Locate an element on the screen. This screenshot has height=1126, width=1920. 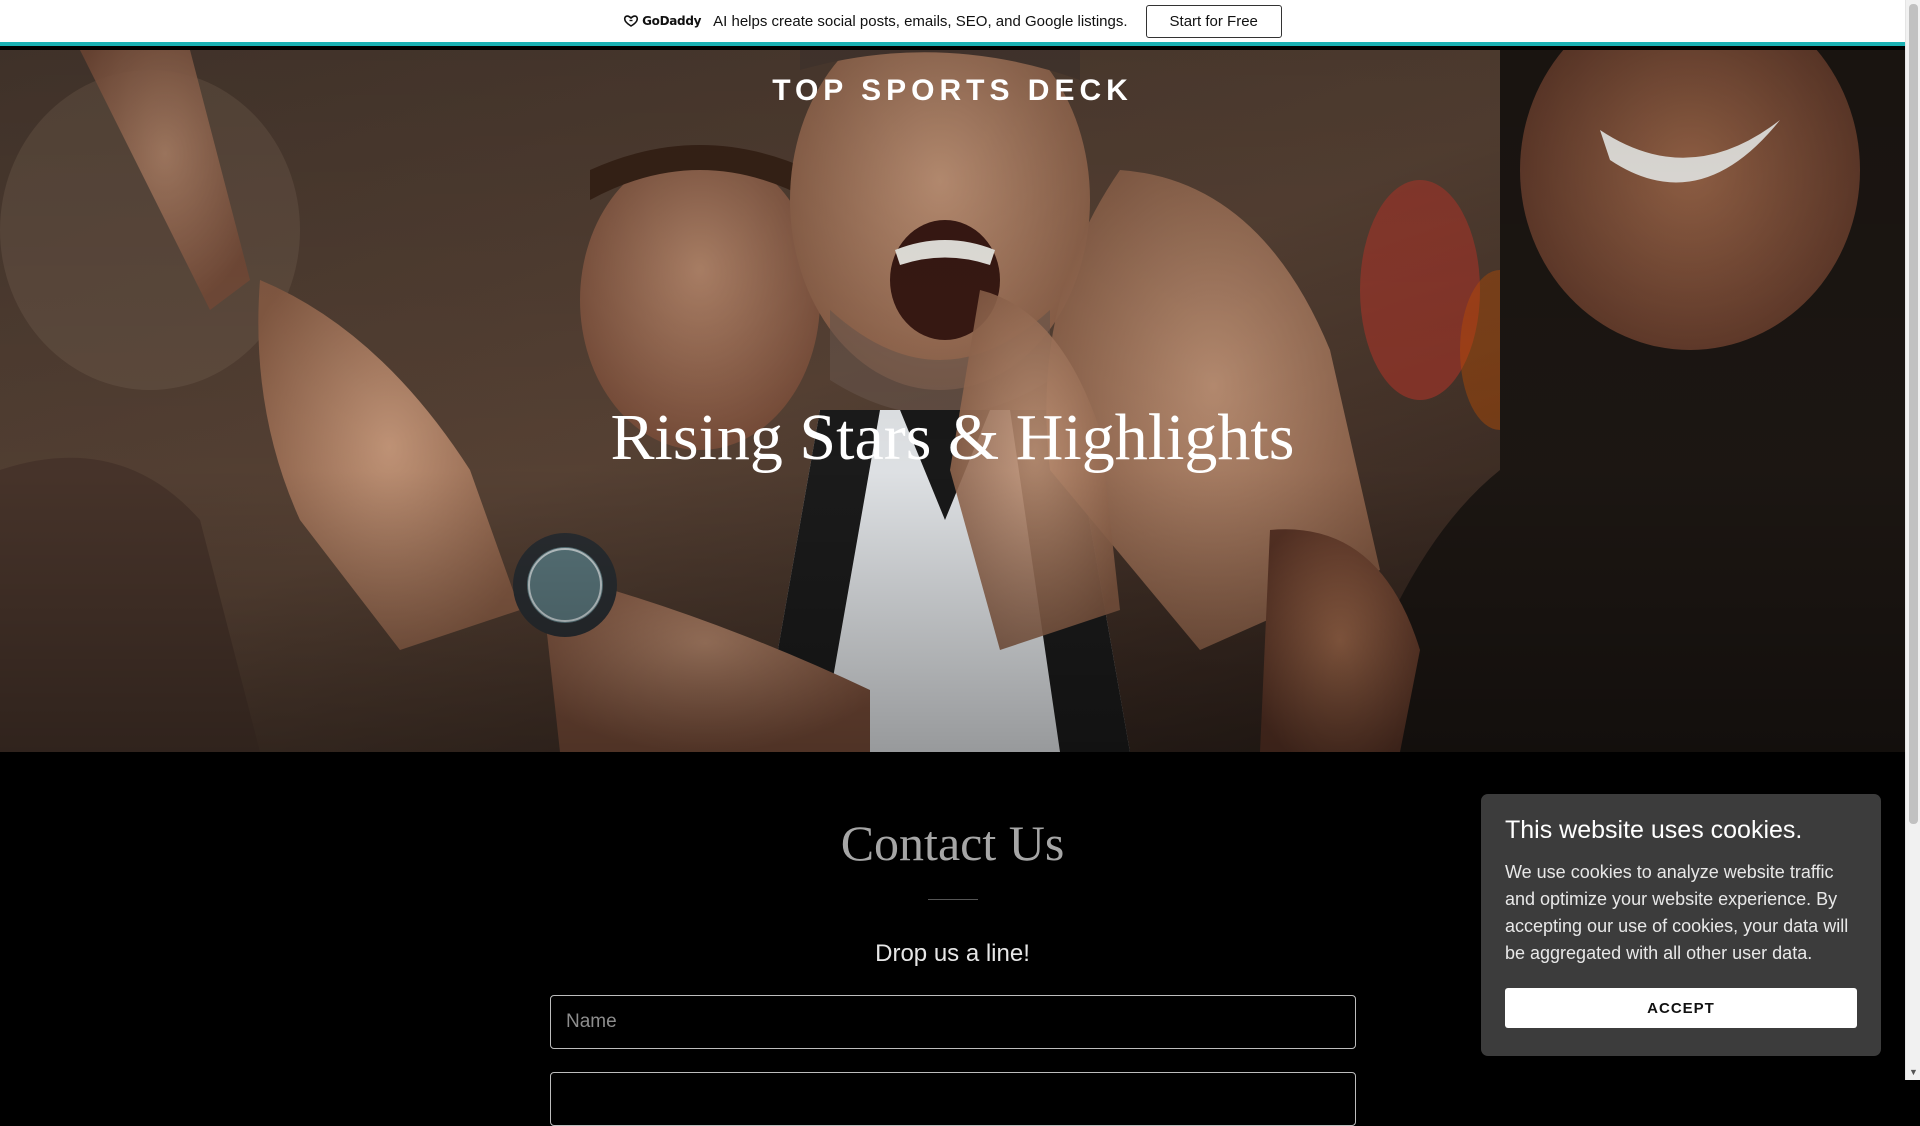
godaddy-logo: GoDaddy is located at coordinates (662, 21).